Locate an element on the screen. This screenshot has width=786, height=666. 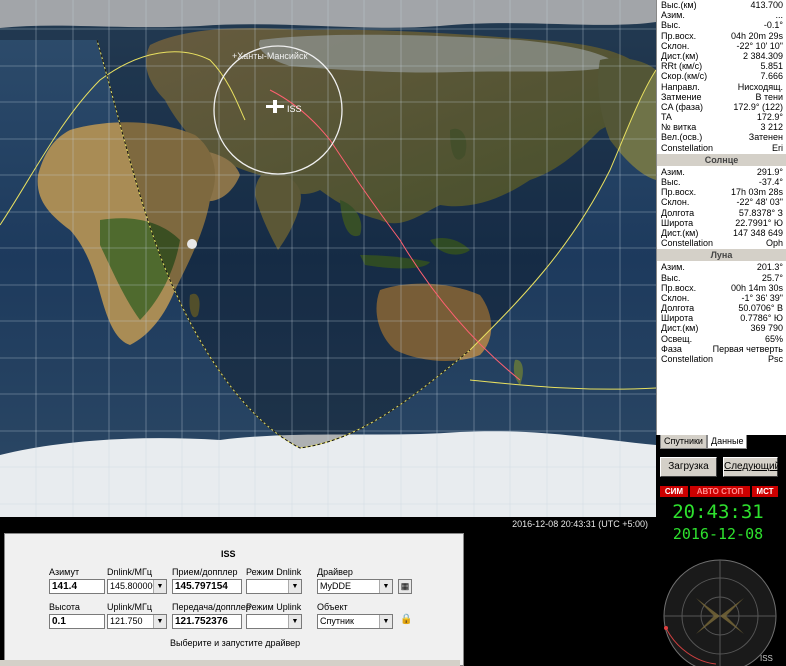
uplink-label: Uplink/МГц is located at coordinates (130, 607).